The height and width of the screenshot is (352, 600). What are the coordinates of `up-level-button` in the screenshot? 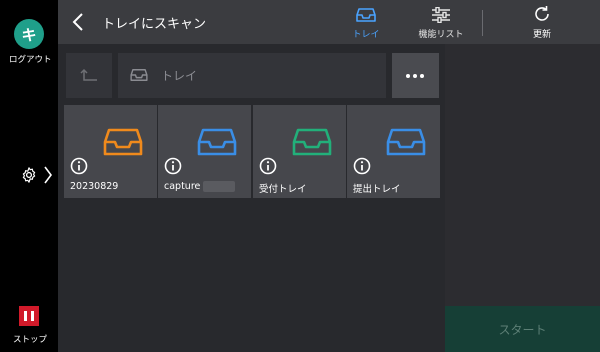 It's located at (89, 75).